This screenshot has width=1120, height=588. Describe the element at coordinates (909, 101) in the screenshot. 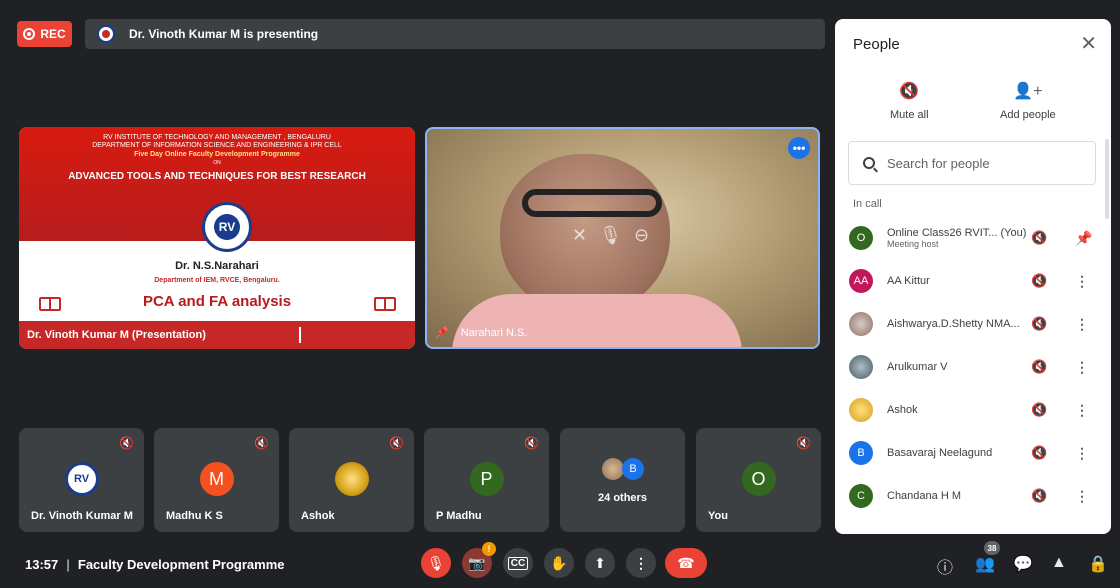

I see `mute-all-button: 🔇 Mute all` at that location.